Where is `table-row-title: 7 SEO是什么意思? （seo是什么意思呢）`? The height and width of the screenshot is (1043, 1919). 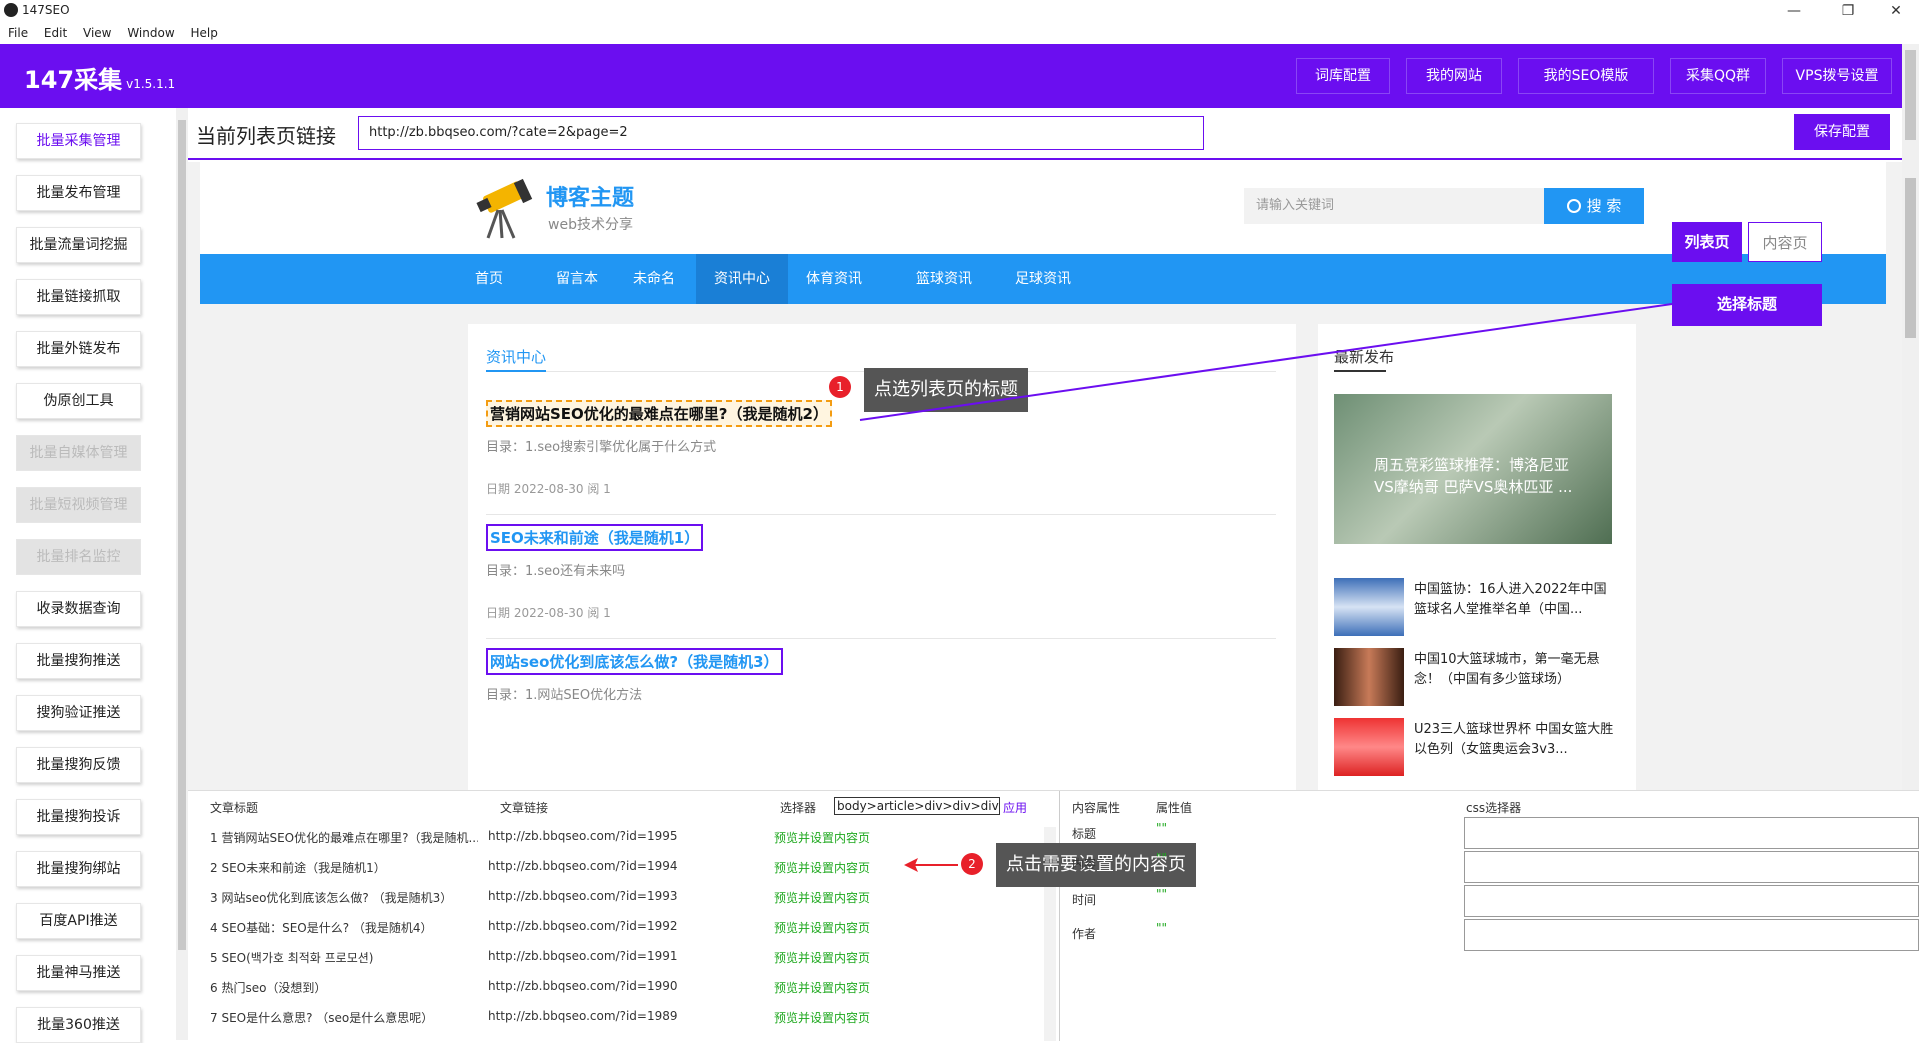
table-row-title: 7 SEO是什么意思? （seo是什么意思呢） is located at coordinates (322, 1018).